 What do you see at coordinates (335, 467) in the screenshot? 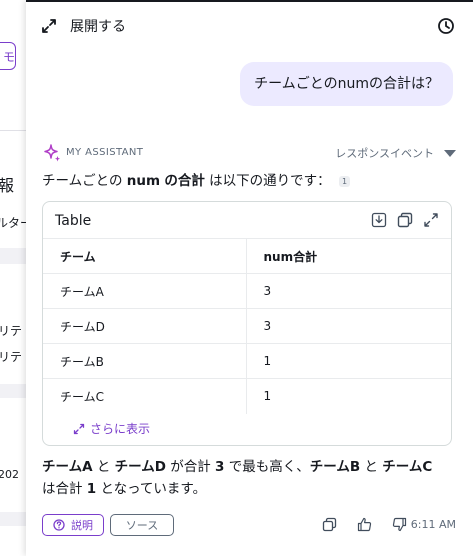
I see `summary-team: チームB` at bounding box center [335, 467].